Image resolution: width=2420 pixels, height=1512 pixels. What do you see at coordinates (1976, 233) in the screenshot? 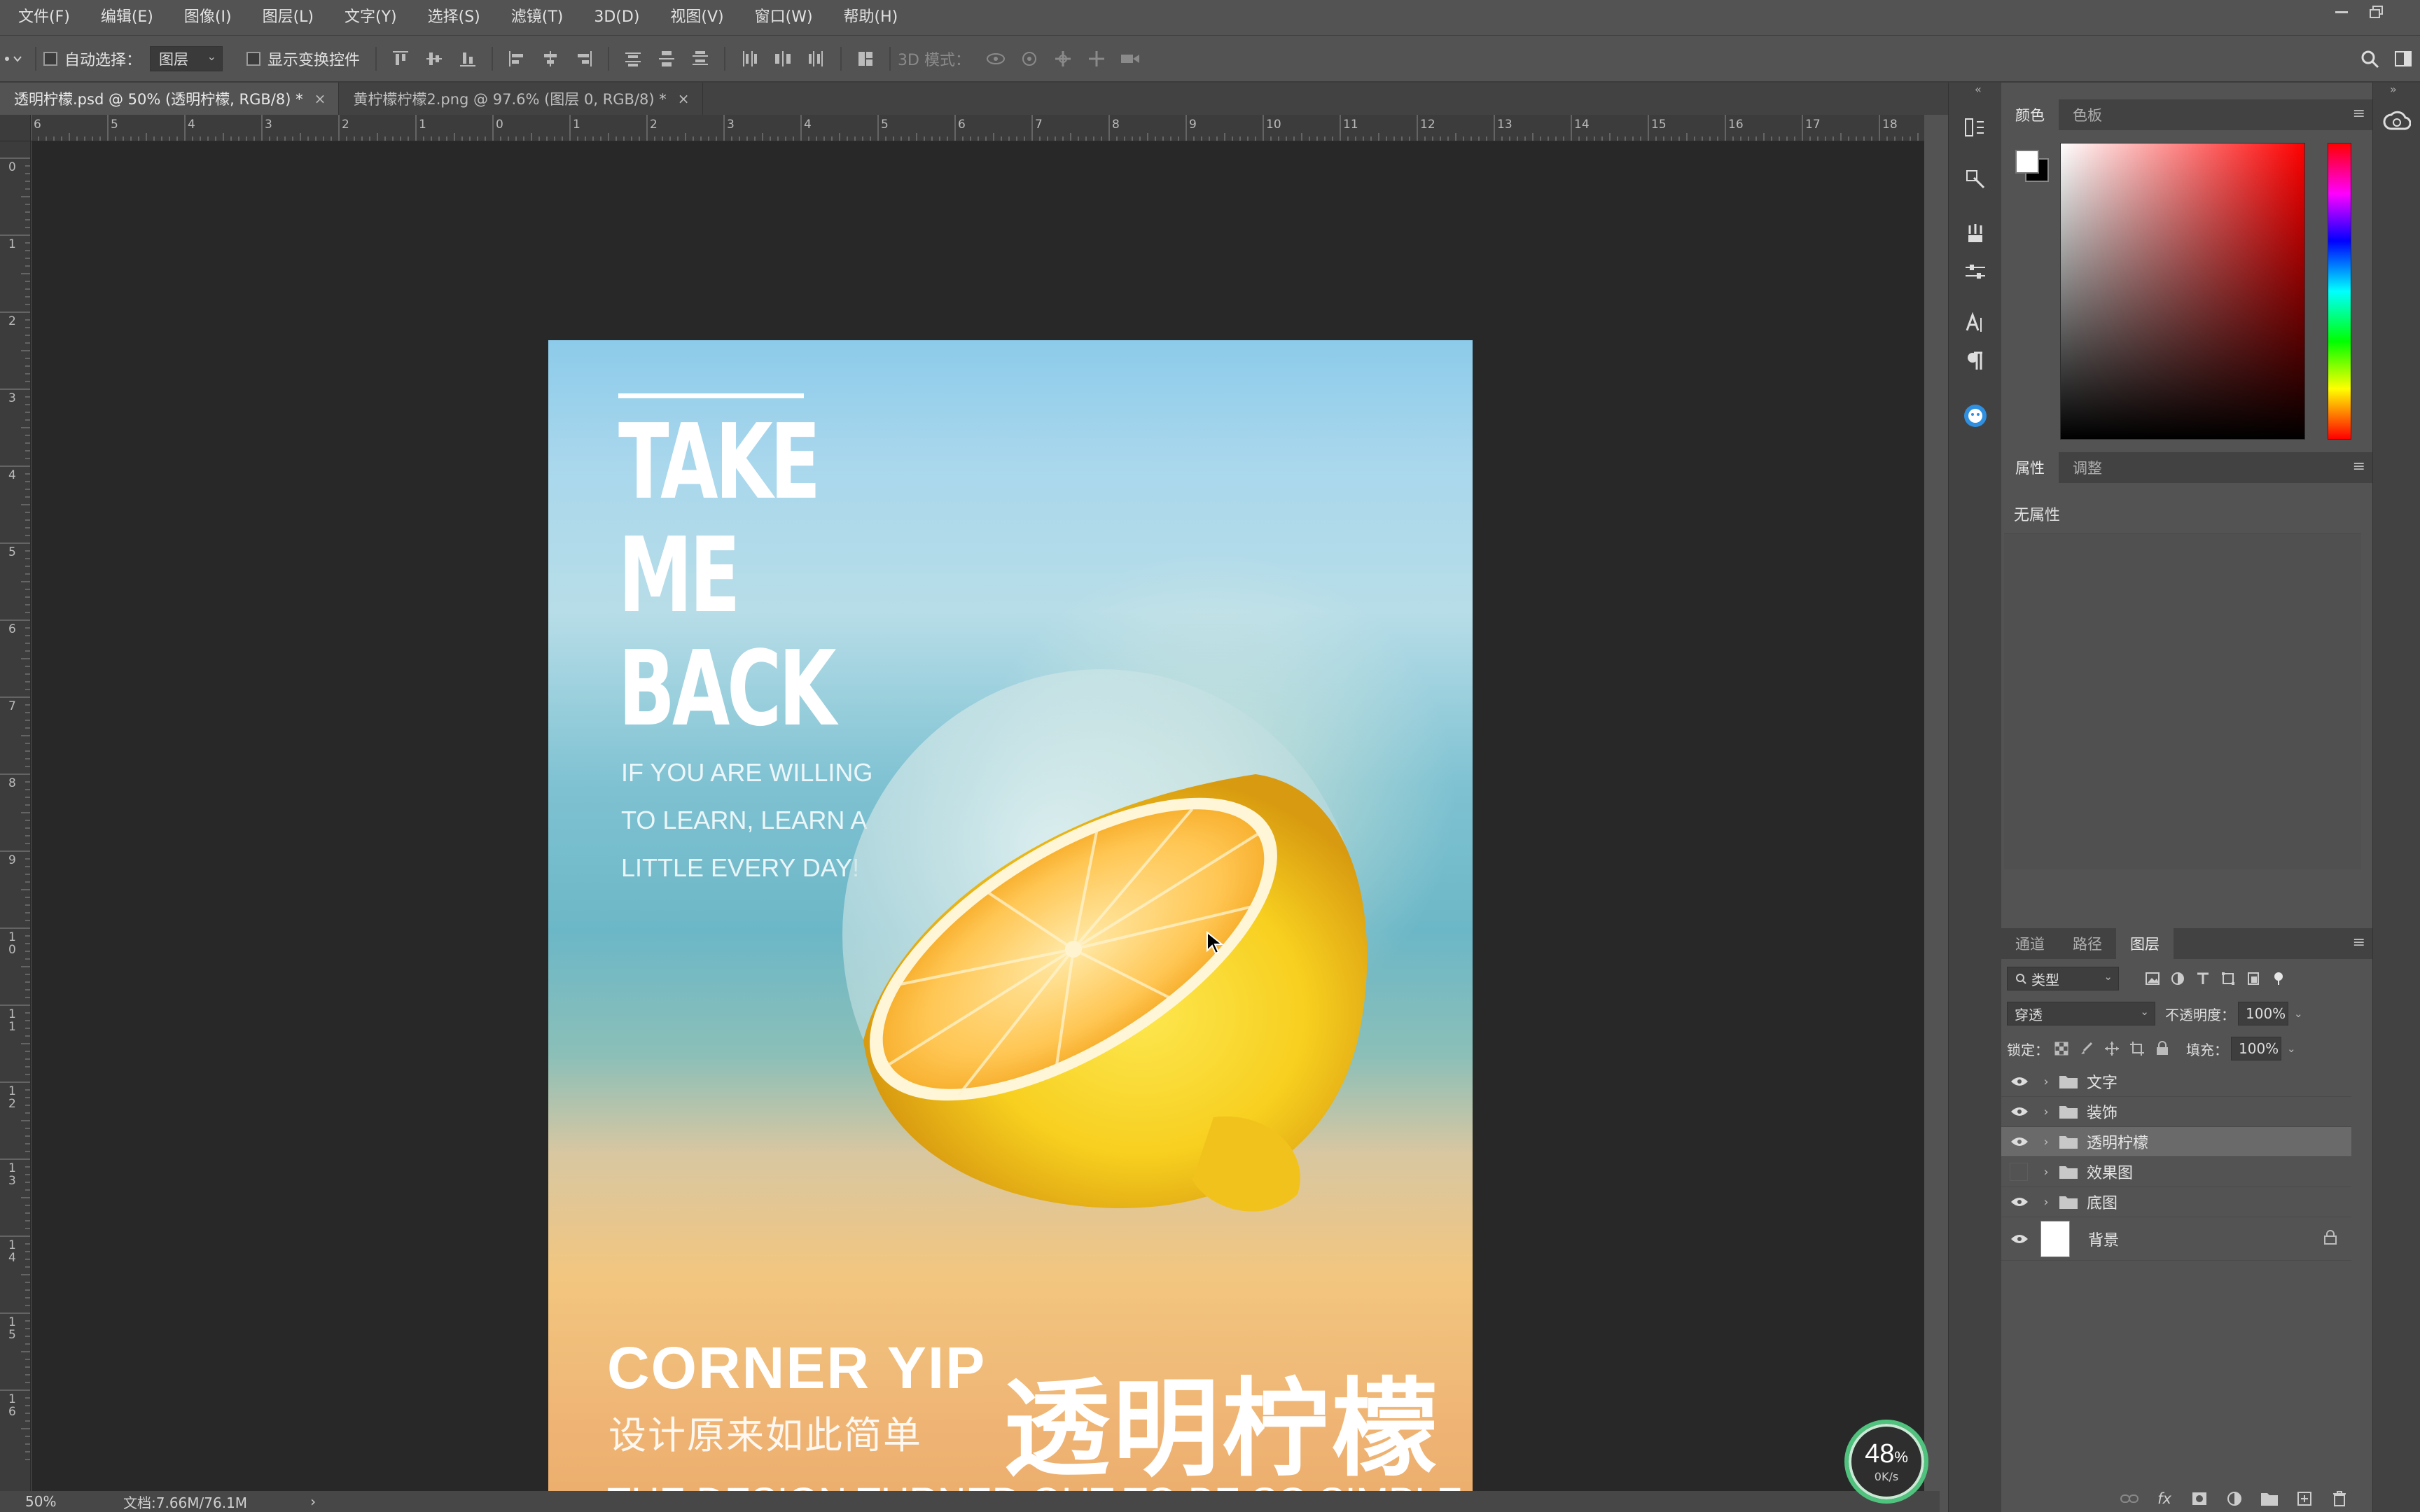
I see `brush-settings-button` at bounding box center [1976, 233].